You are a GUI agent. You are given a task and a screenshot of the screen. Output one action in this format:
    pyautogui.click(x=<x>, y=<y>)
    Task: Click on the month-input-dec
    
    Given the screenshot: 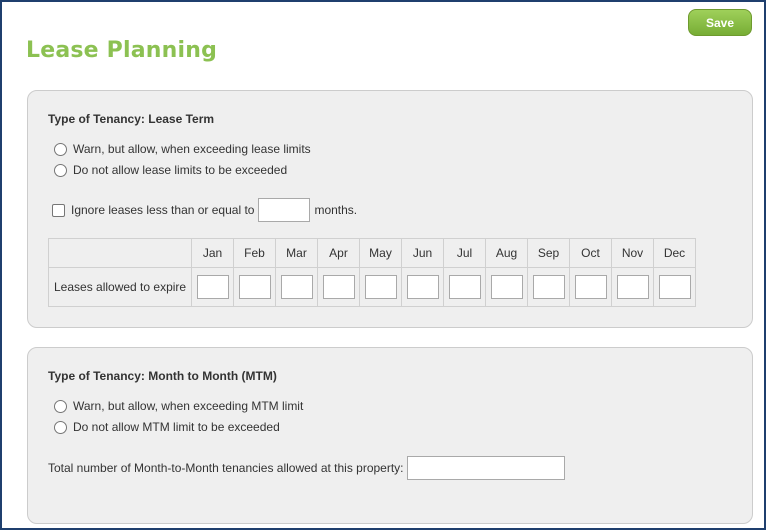 What is the action you would take?
    pyautogui.click(x=674, y=287)
    